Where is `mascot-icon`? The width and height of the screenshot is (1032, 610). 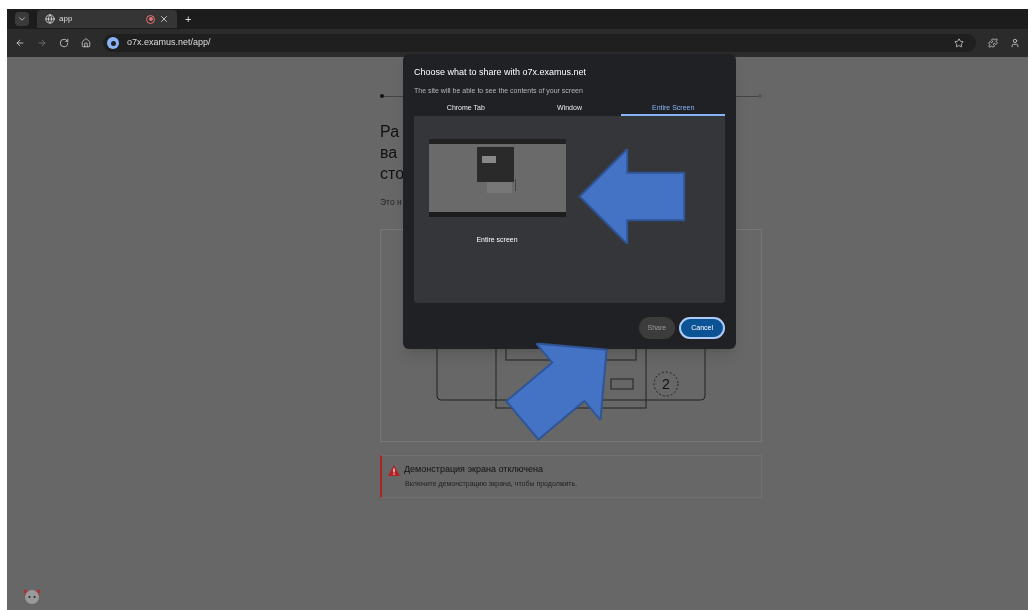 mascot-icon is located at coordinates (32, 595).